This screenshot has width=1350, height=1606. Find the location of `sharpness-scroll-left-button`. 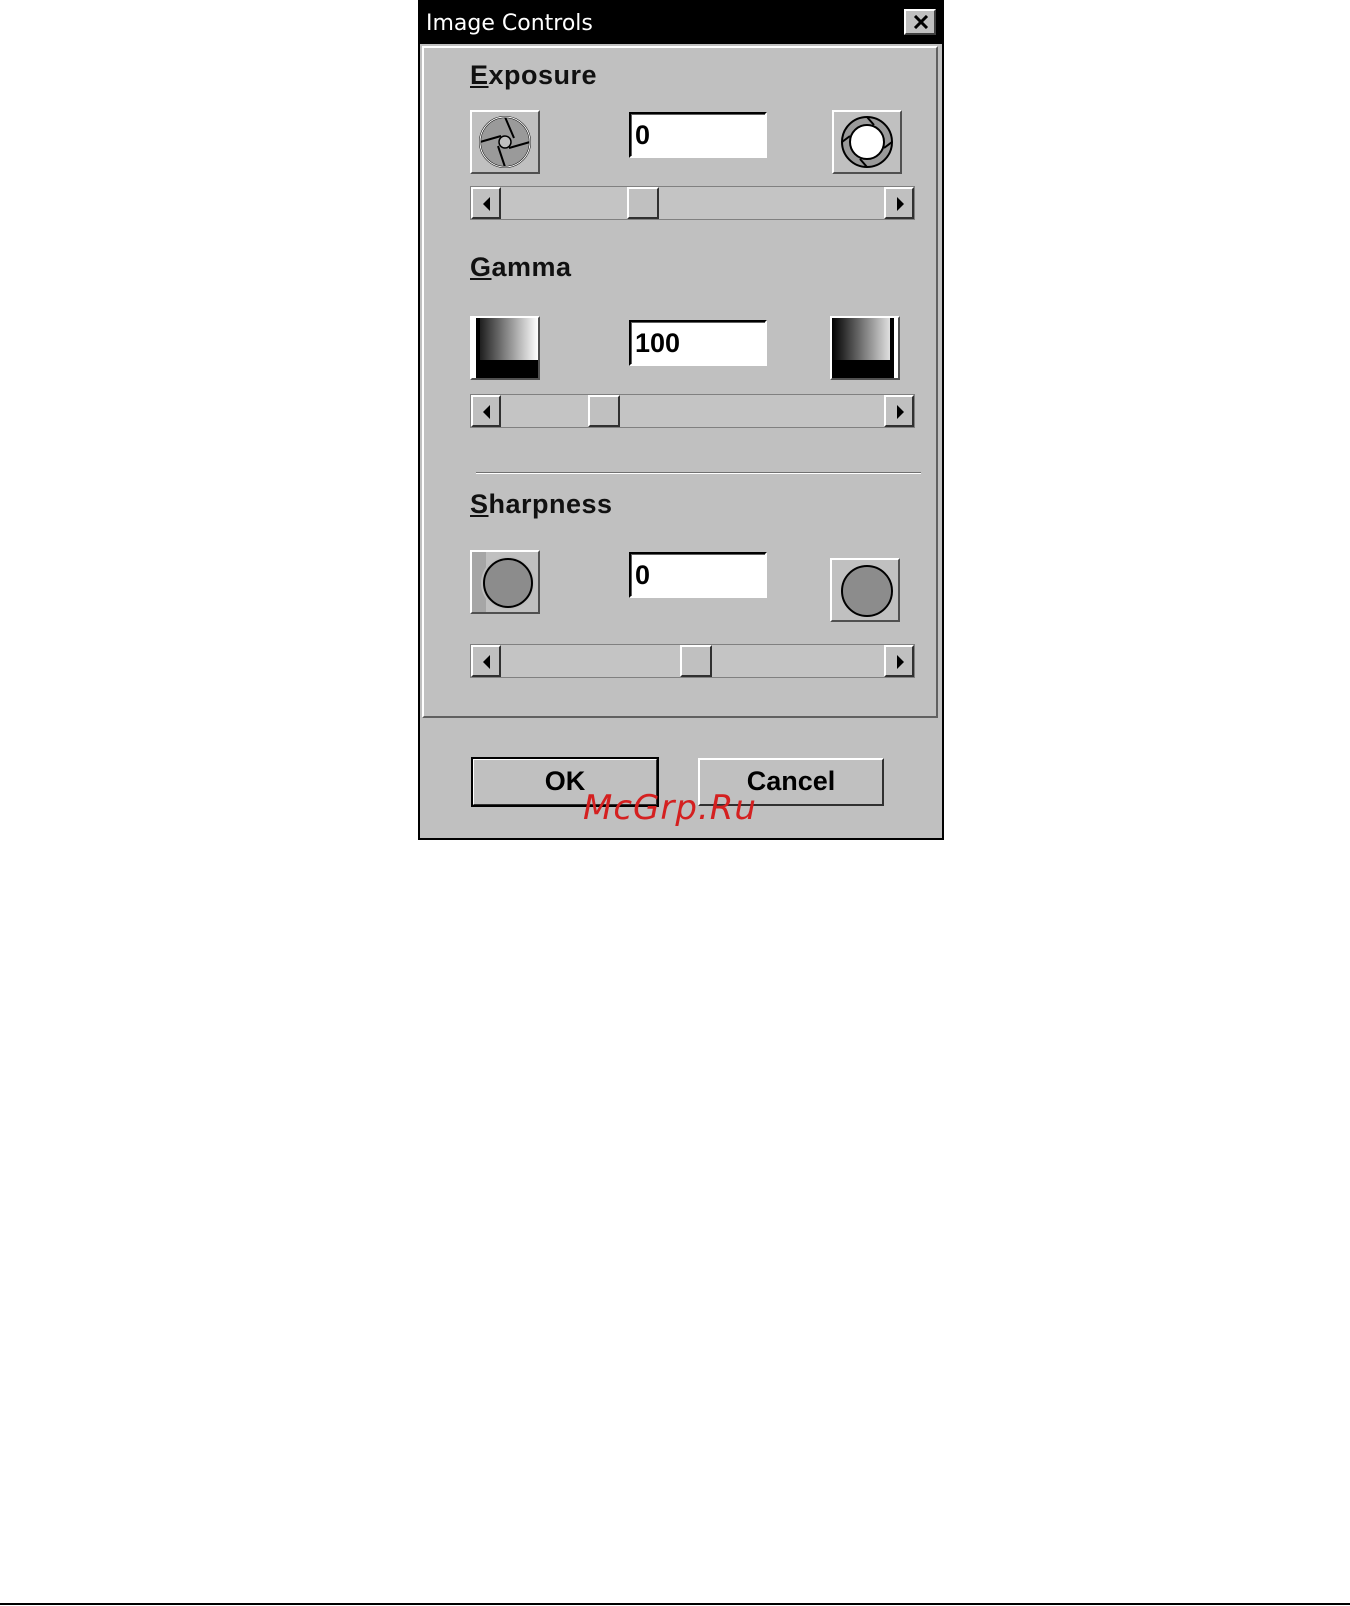

sharpness-scroll-left-button is located at coordinates (486, 661).